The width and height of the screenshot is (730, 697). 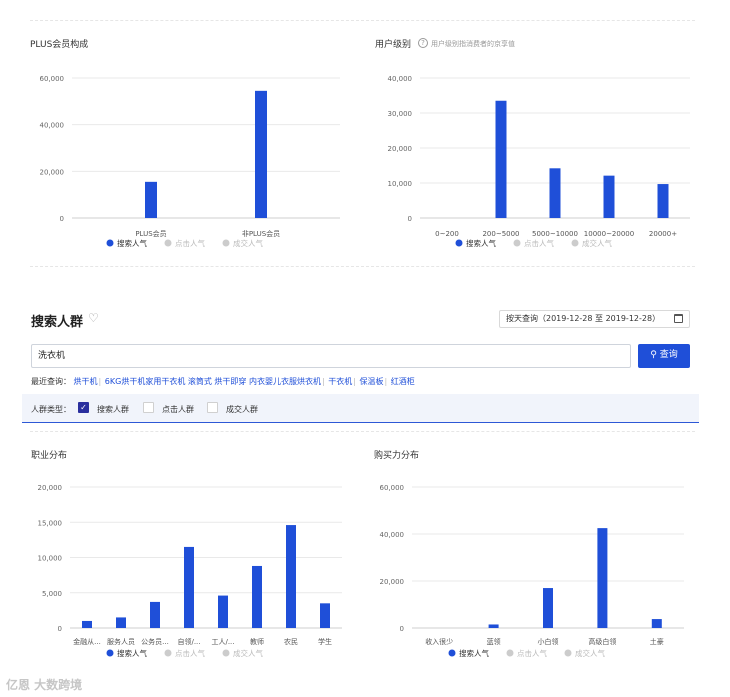 I want to click on crowd-type-label: 人群类型：, so click(x=51, y=409).